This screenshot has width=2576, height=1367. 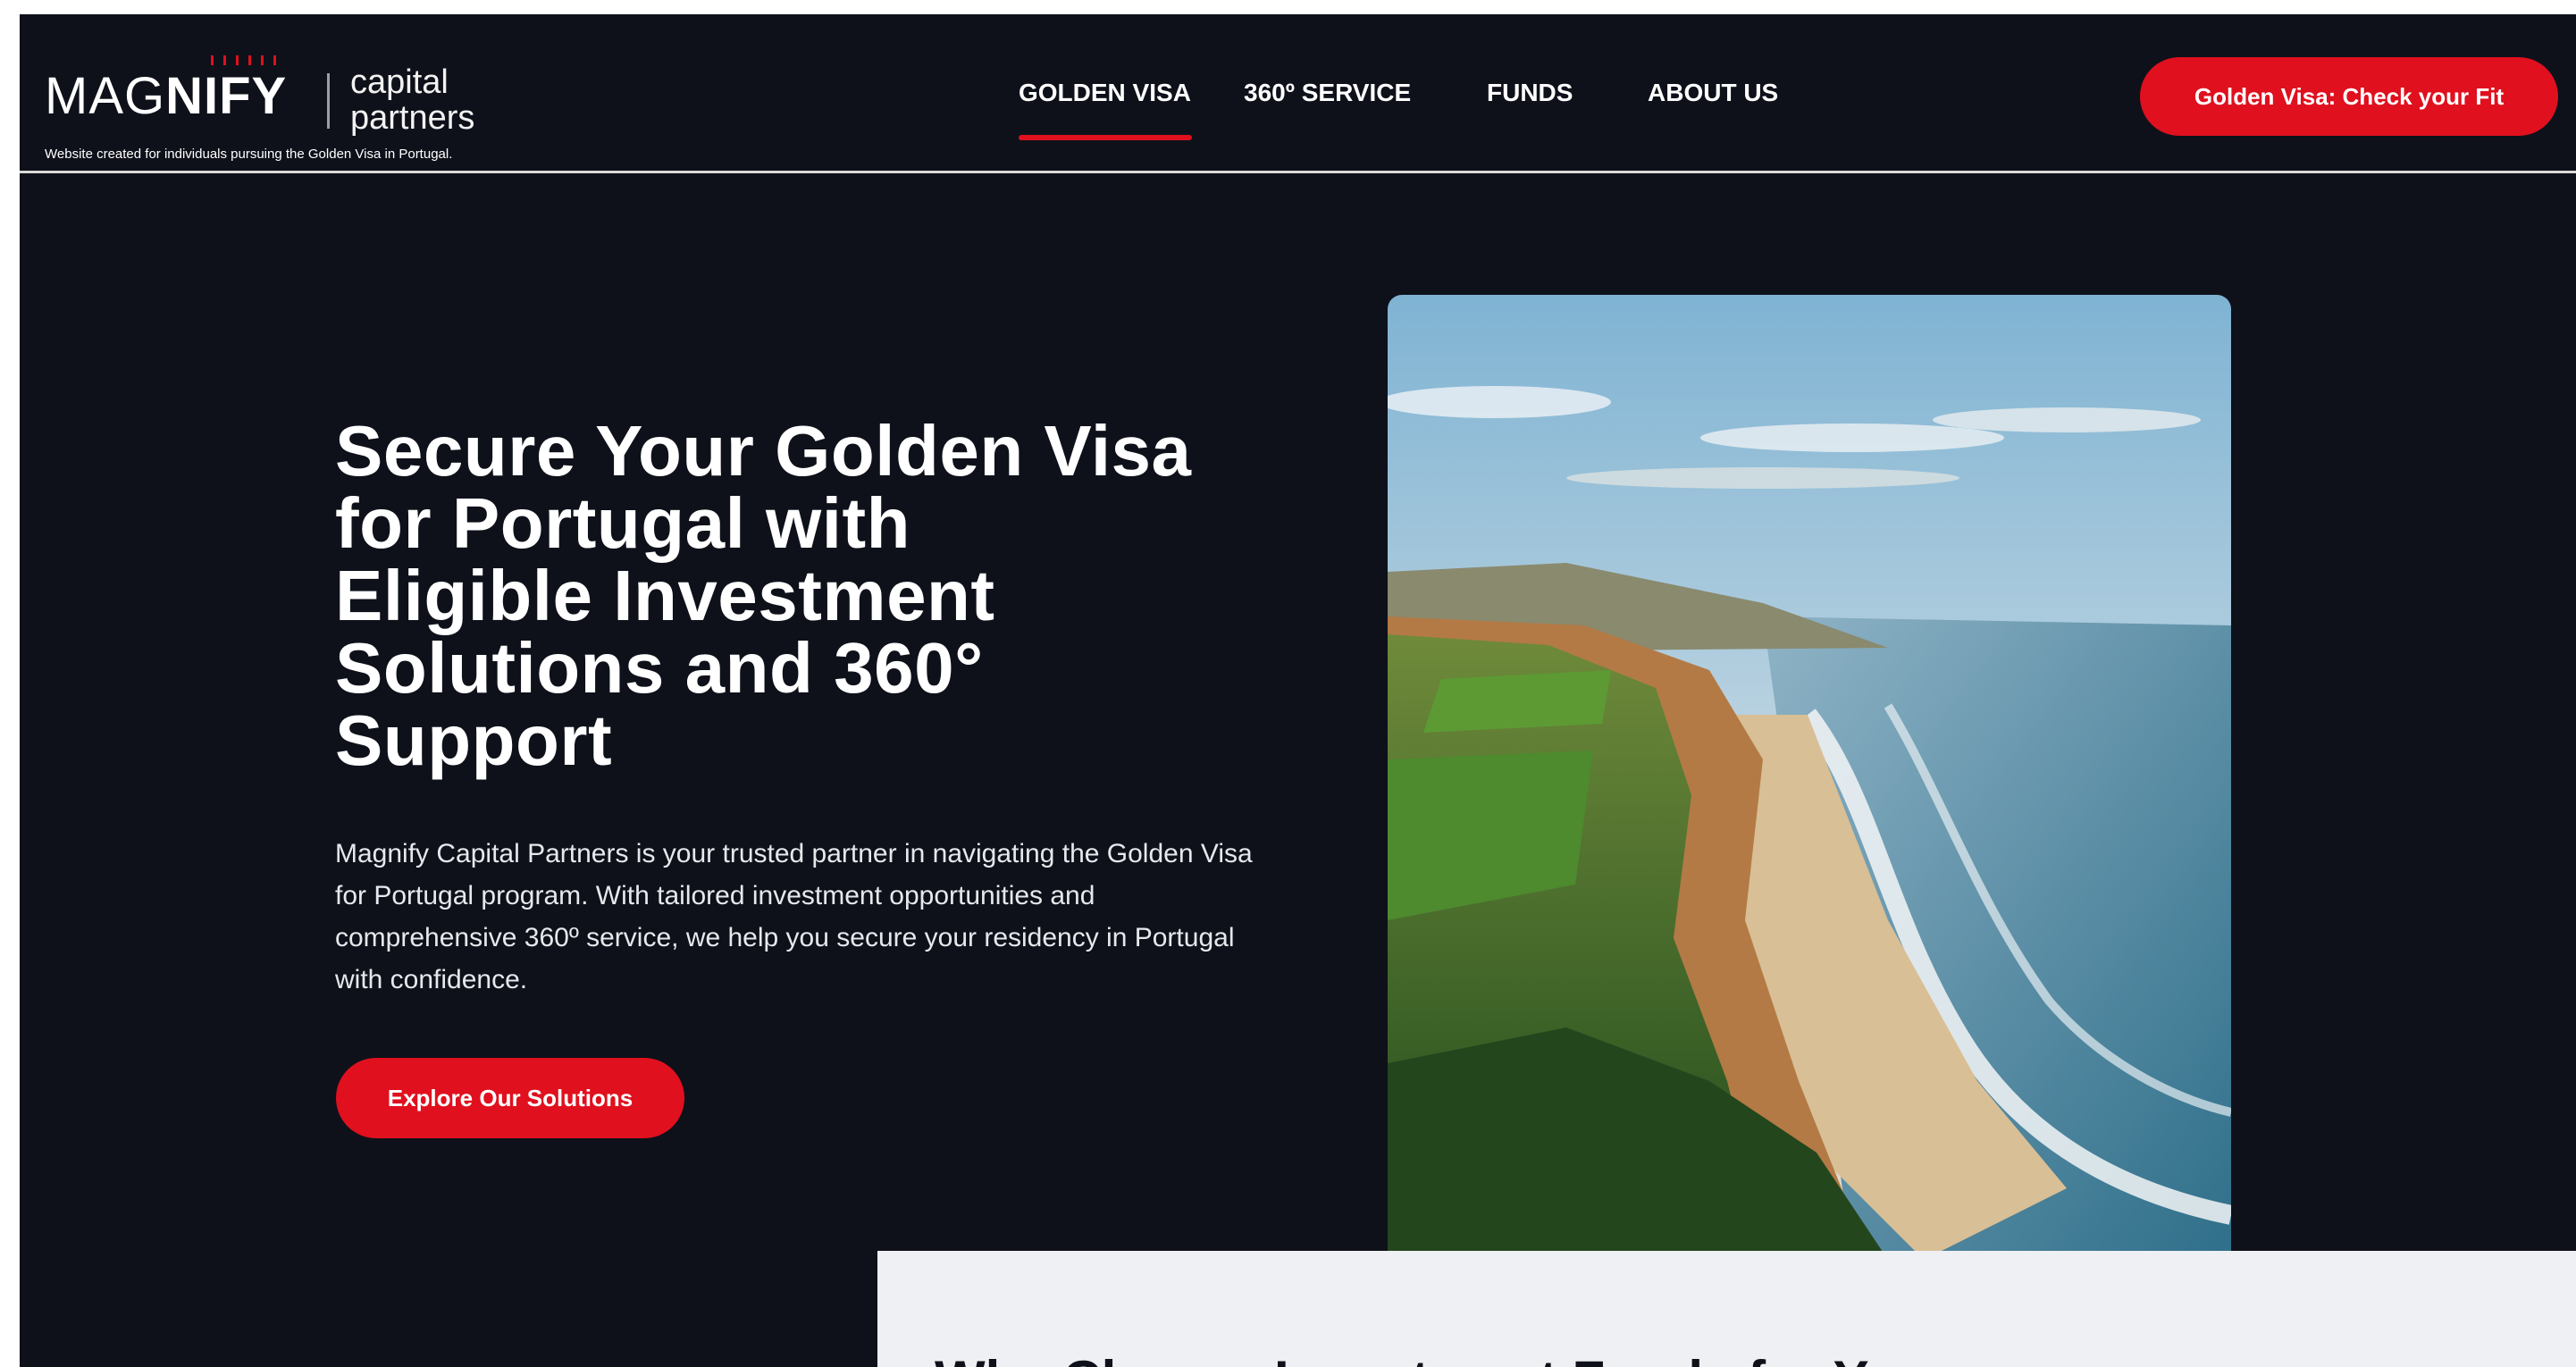 I want to click on logo-divider, so click(x=328, y=101).